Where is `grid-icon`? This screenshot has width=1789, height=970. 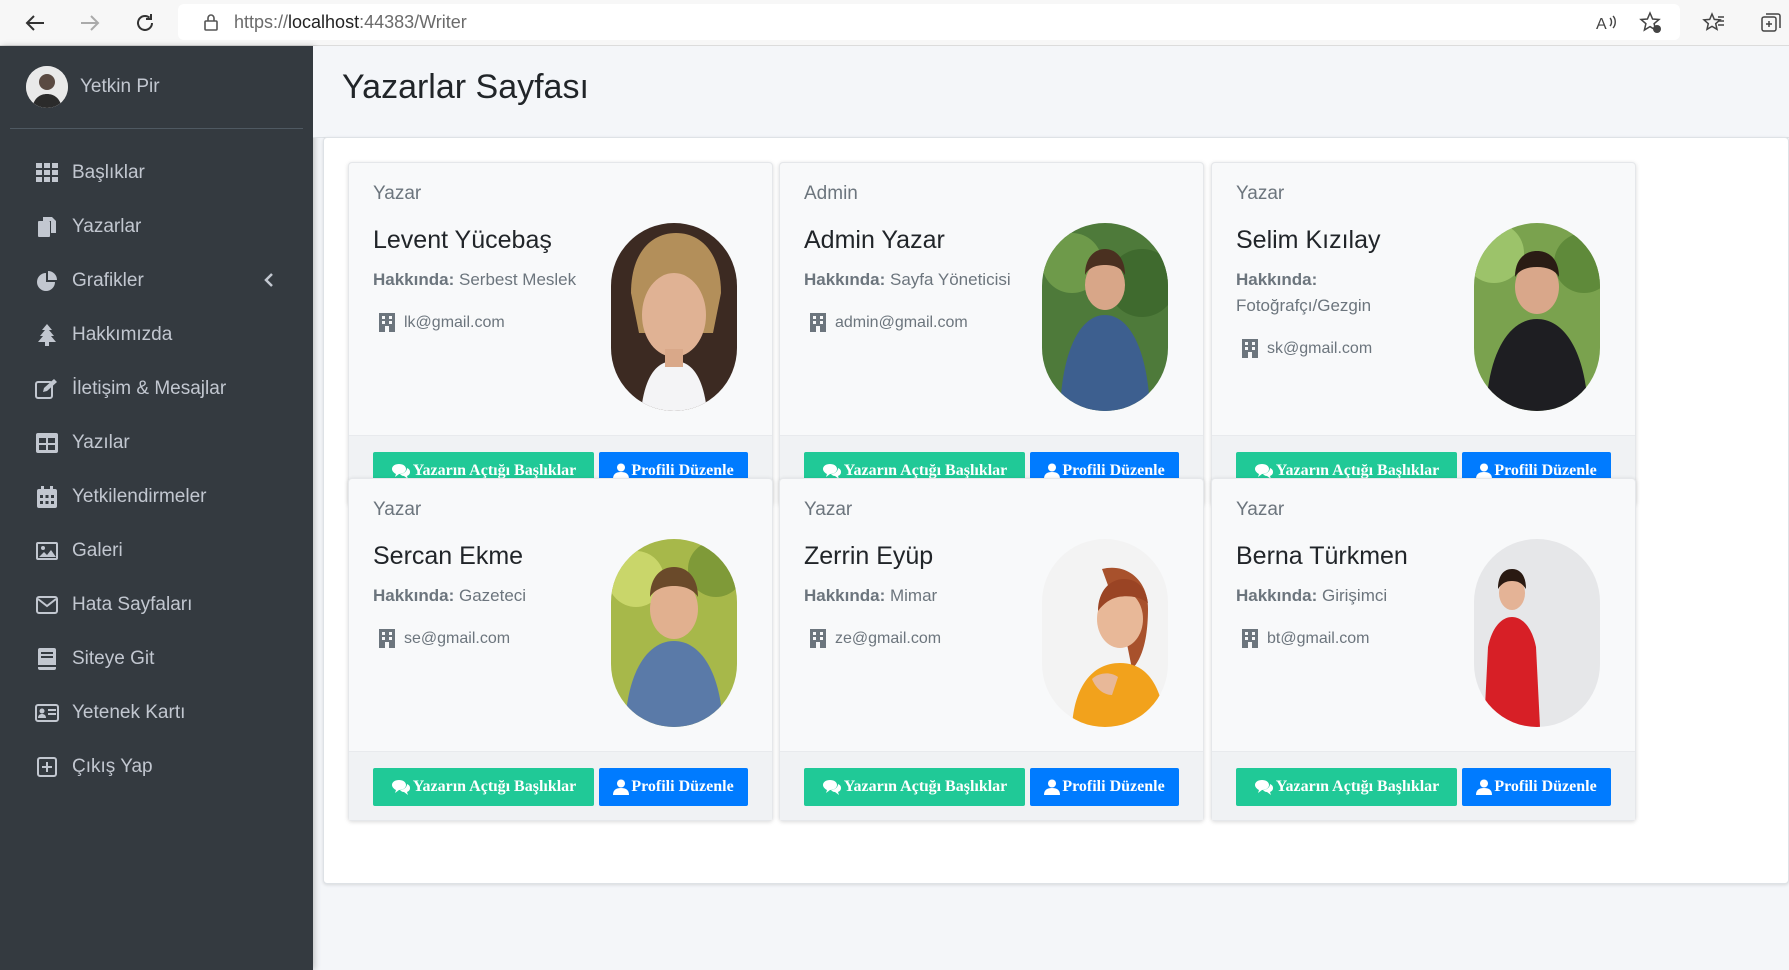
grid-icon is located at coordinates (47, 173).